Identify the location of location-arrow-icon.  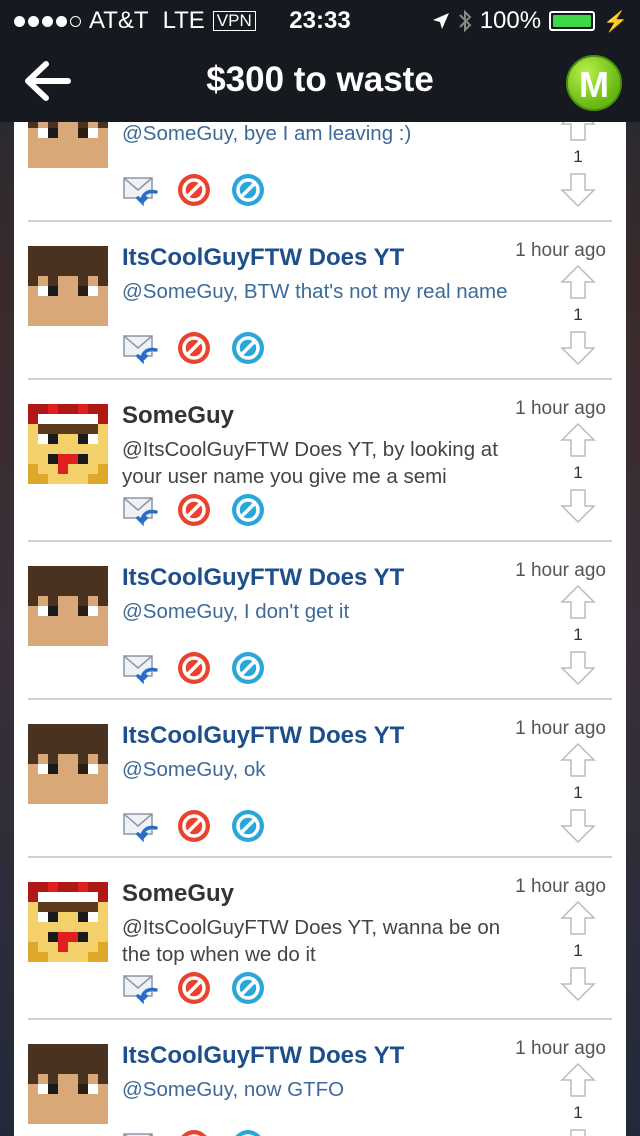
(440, 21).